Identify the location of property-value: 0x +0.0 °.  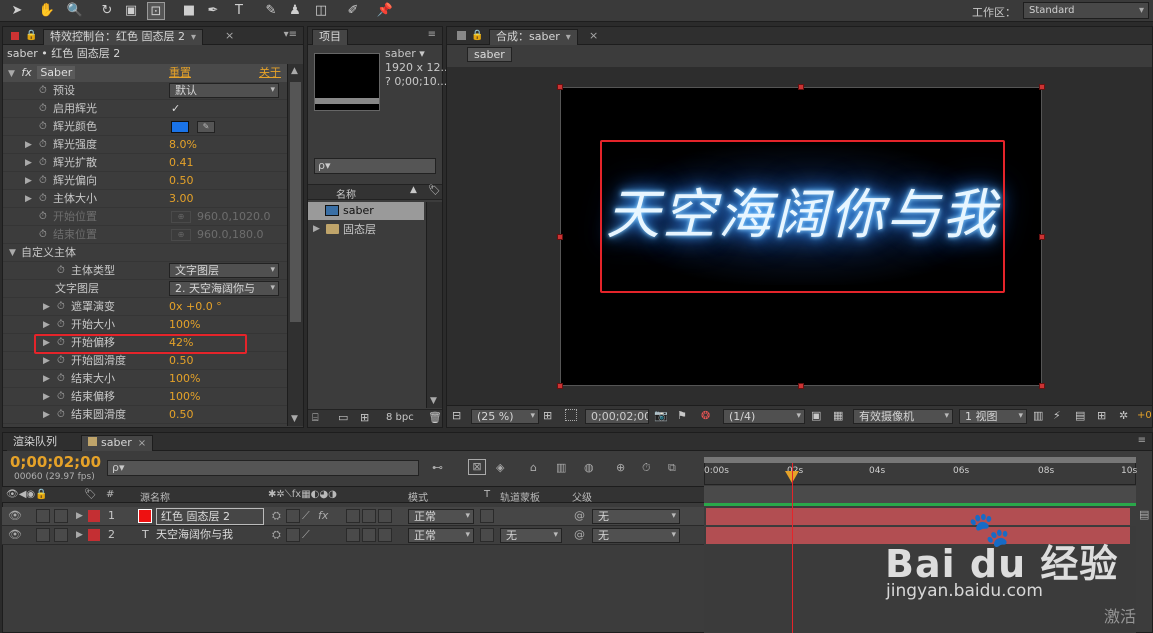
(195, 307).